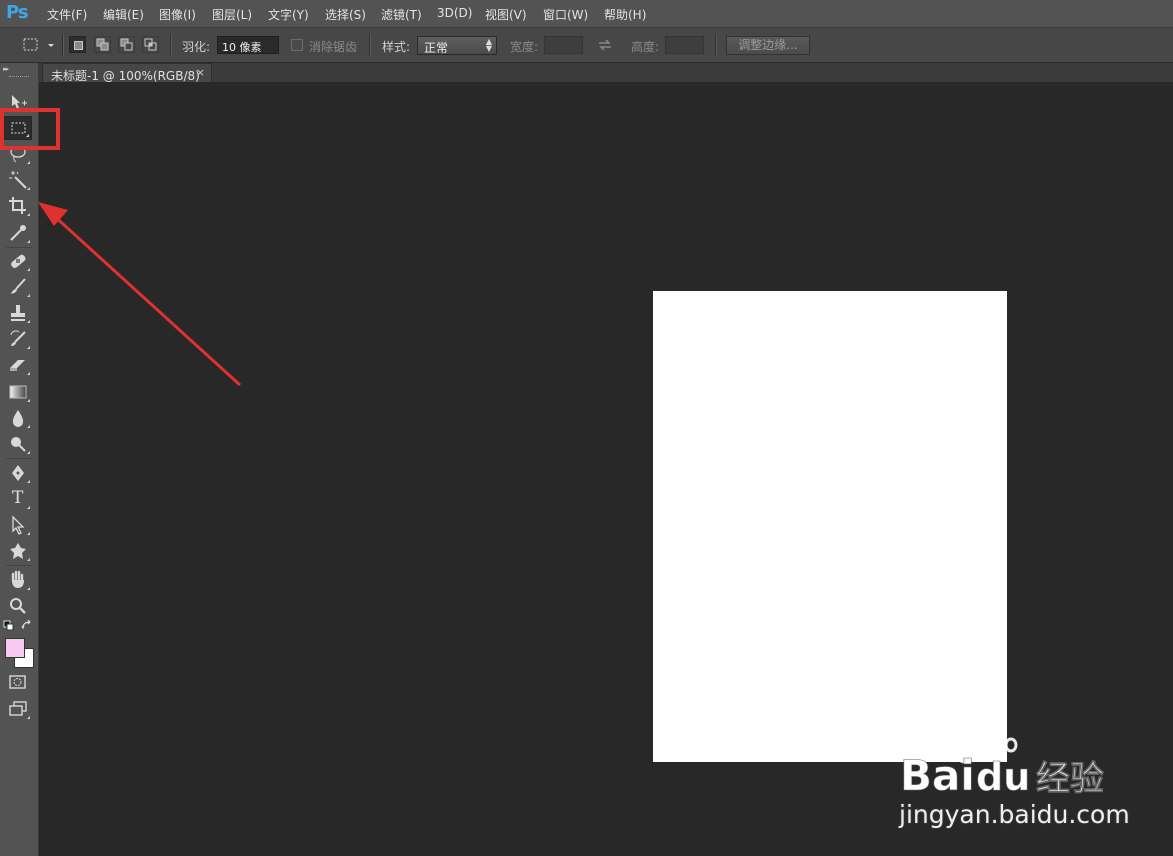 The image size is (1173, 856). Describe the element at coordinates (333, 47) in the screenshot. I see `antialias-label: 消除锯齿` at that location.